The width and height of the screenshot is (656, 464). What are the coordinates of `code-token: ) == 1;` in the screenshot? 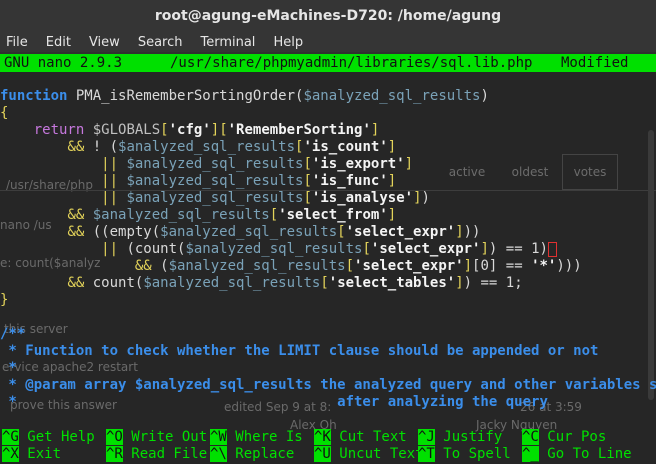 It's located at (493, 283).